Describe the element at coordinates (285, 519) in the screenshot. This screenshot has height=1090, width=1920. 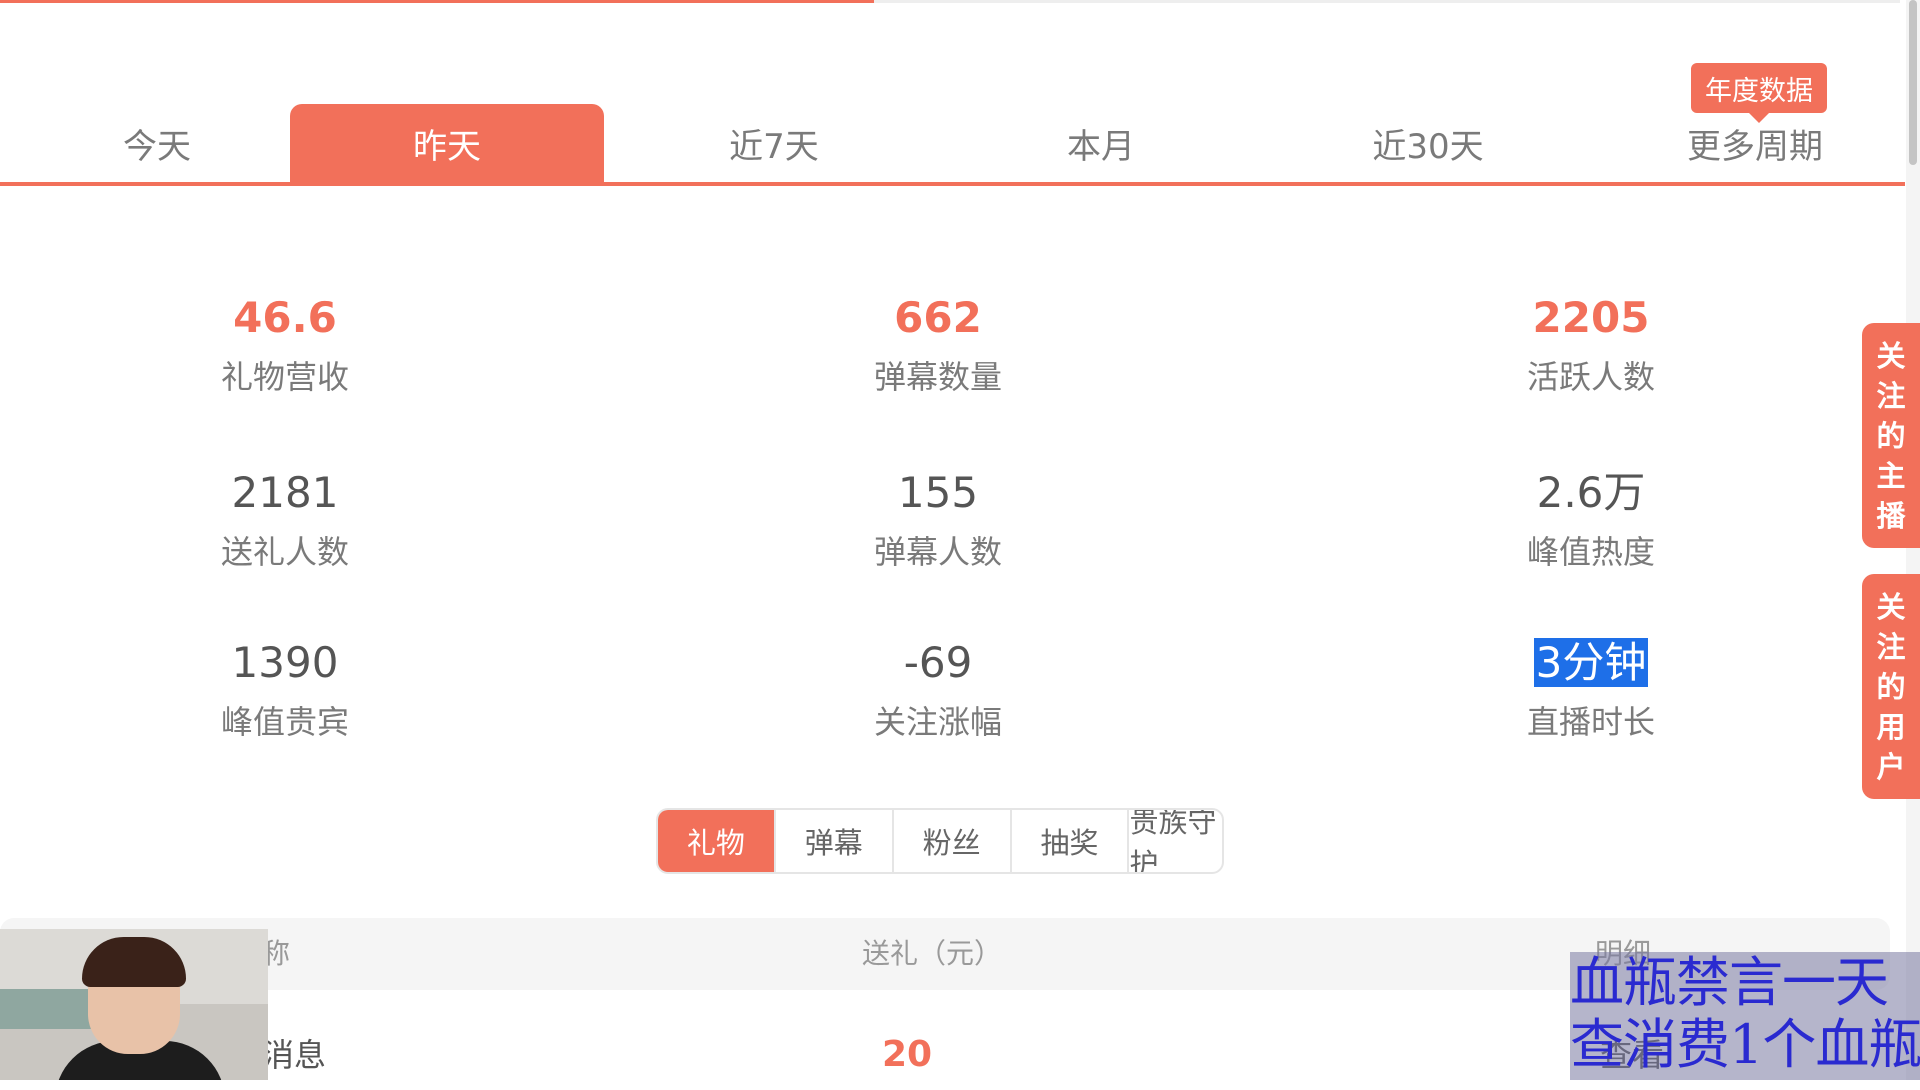
I see `stat-gift-senders: 2181 送礼人数` at that location.